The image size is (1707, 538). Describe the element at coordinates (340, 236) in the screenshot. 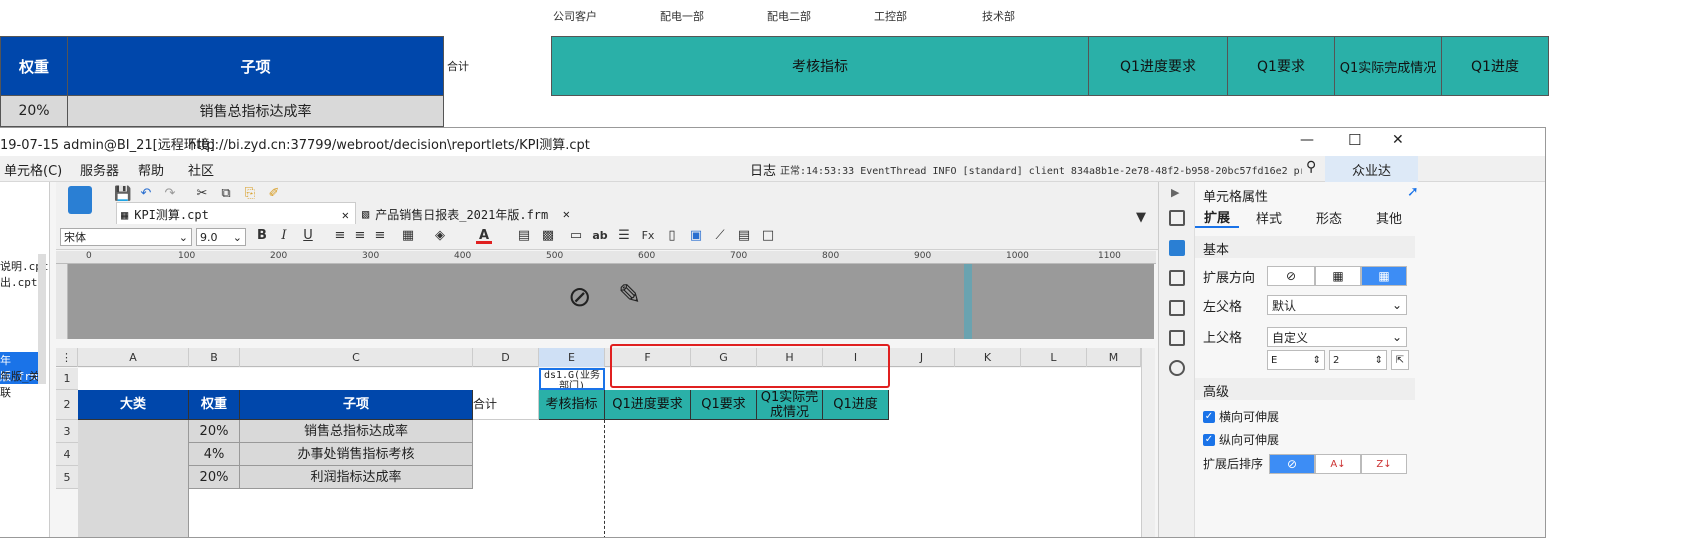

I see `align-left-icon: ≡` at that location.